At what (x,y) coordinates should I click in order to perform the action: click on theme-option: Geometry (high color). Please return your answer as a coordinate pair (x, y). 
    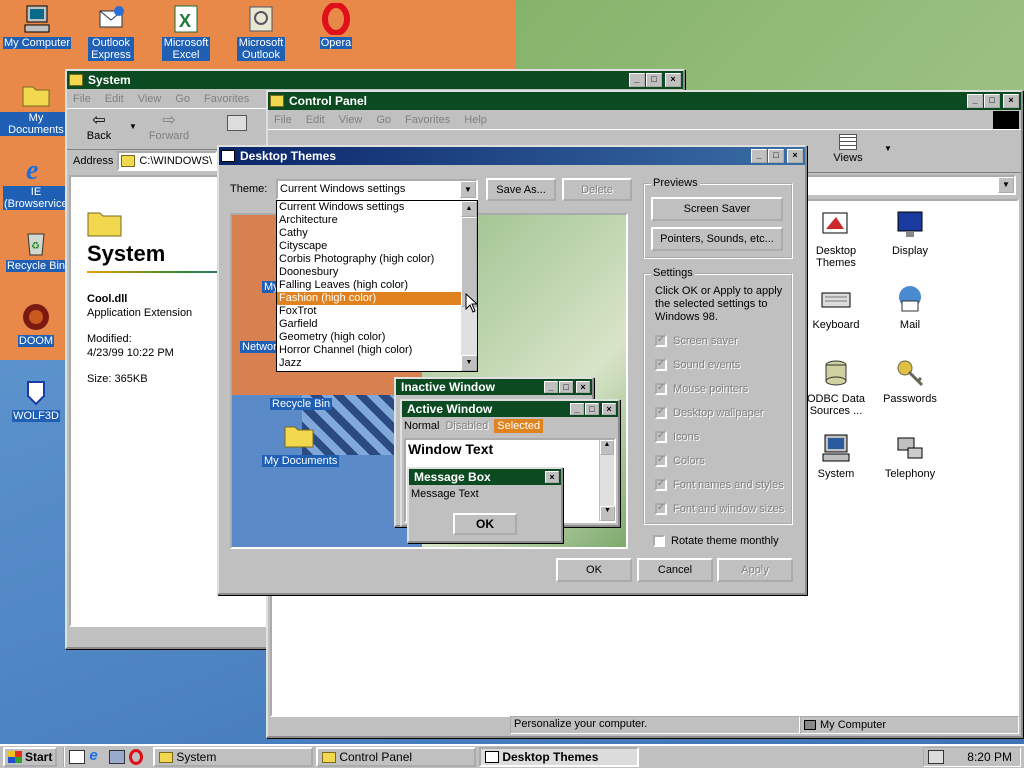
    Looking at the image, I should click on (369, 337).